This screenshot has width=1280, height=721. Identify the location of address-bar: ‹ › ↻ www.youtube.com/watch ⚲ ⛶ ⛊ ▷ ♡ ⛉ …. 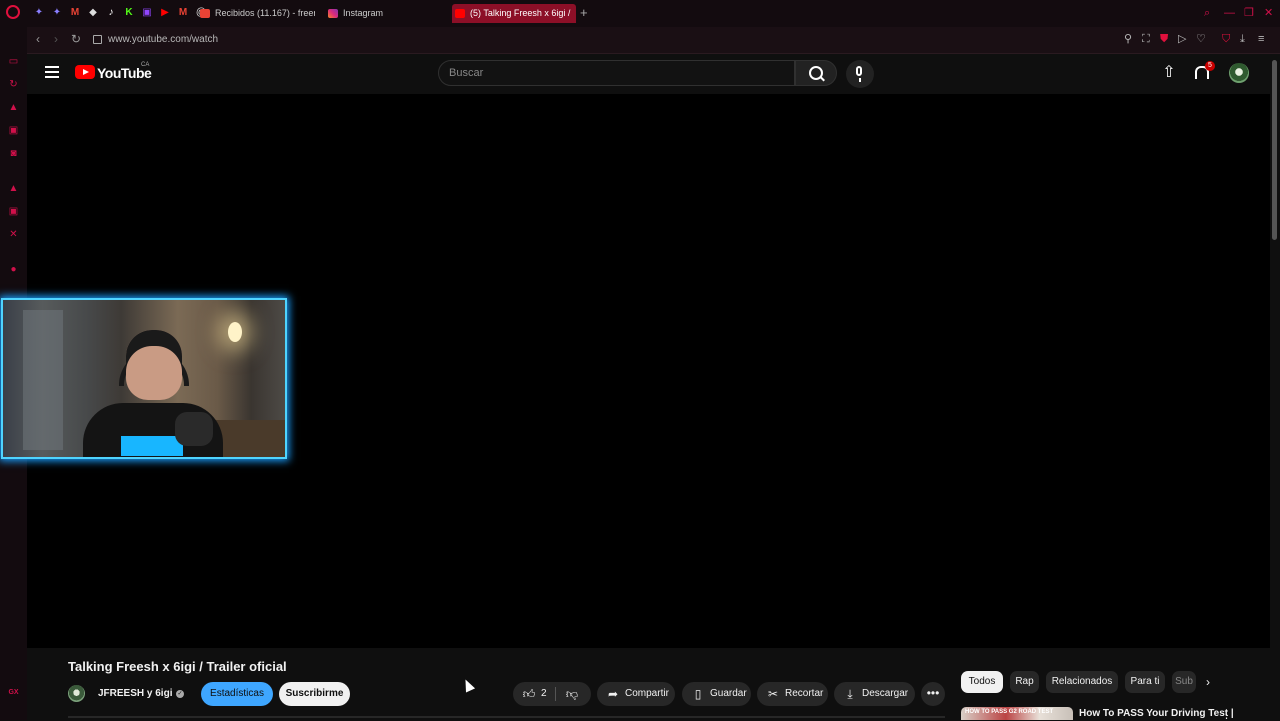
(653, 40).